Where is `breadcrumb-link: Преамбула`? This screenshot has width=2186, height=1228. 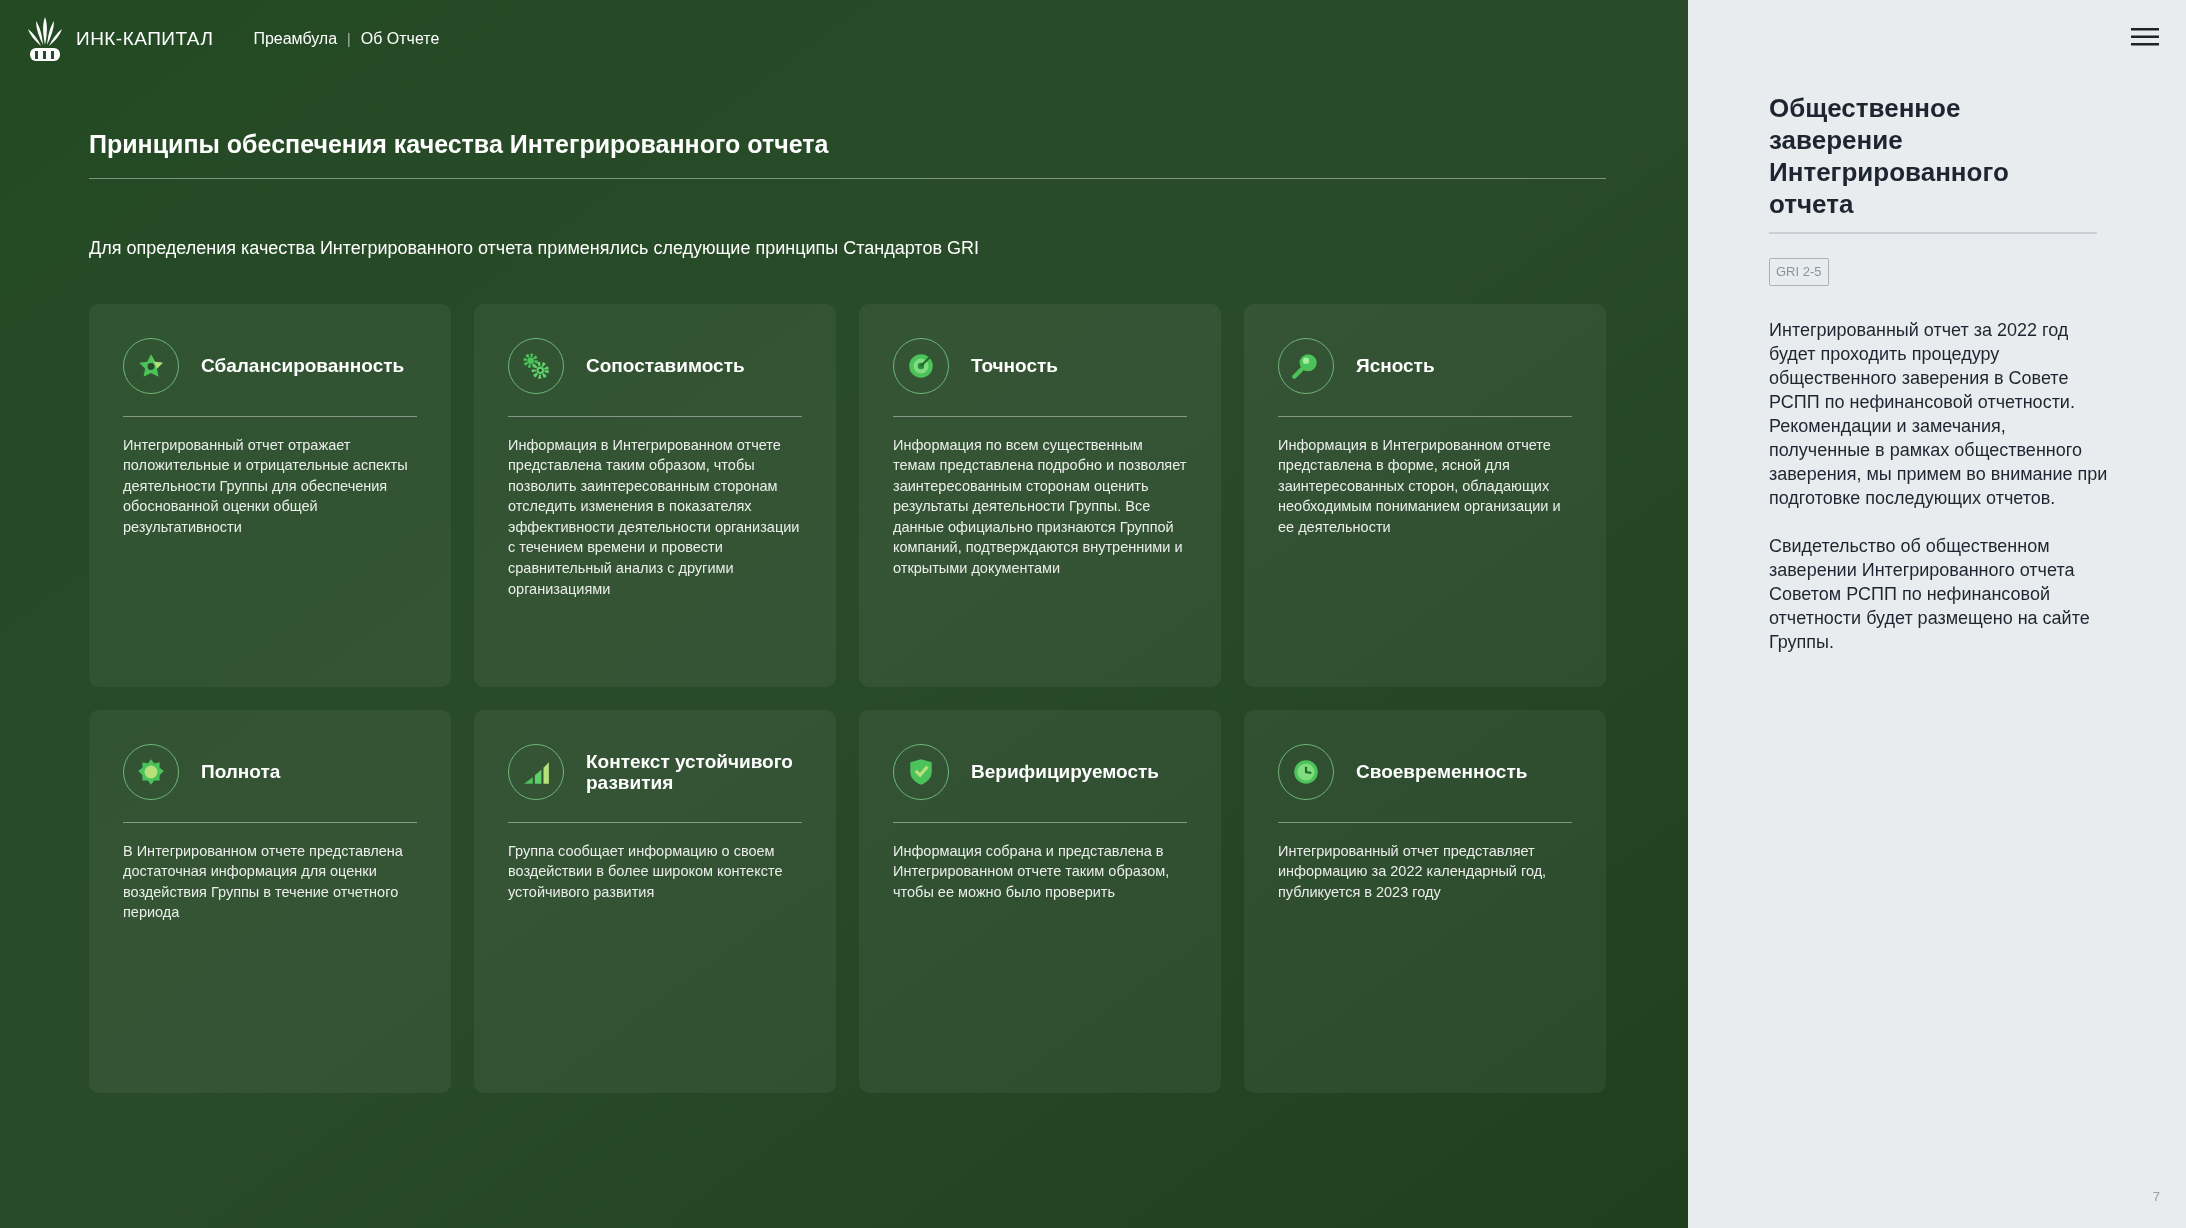 breadcrumb-link: Преамбула is located at coordinates (295, 39).